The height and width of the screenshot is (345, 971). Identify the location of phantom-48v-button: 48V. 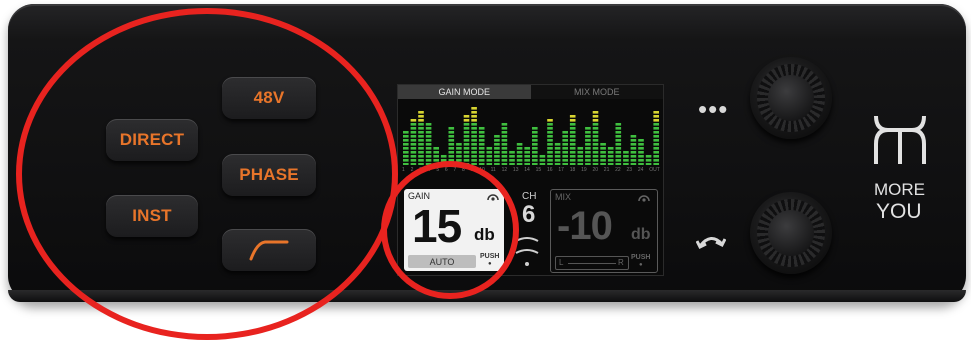
(269, 98).